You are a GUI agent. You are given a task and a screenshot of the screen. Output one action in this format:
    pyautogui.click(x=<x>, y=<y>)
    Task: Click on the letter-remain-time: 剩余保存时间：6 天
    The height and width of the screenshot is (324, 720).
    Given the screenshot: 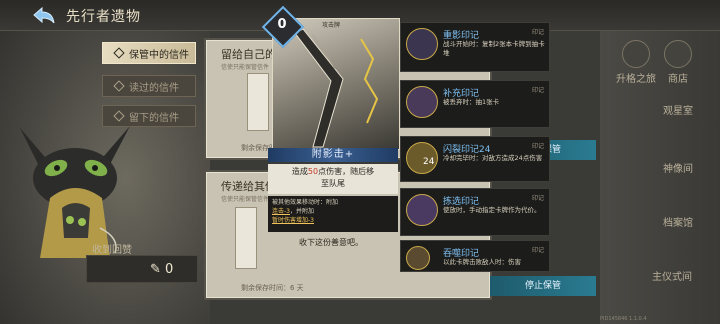 What is the action you would take?
    pyautogui.click(x=272, y=288)
    